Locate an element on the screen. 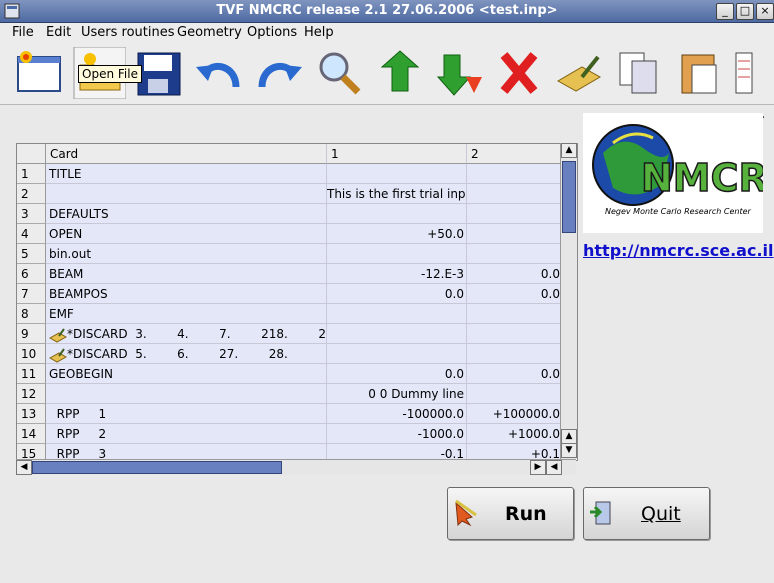 The height and width of the screenshot is (583, 774). scroll-up-button: ▲ is located at coordinates (569, 150).